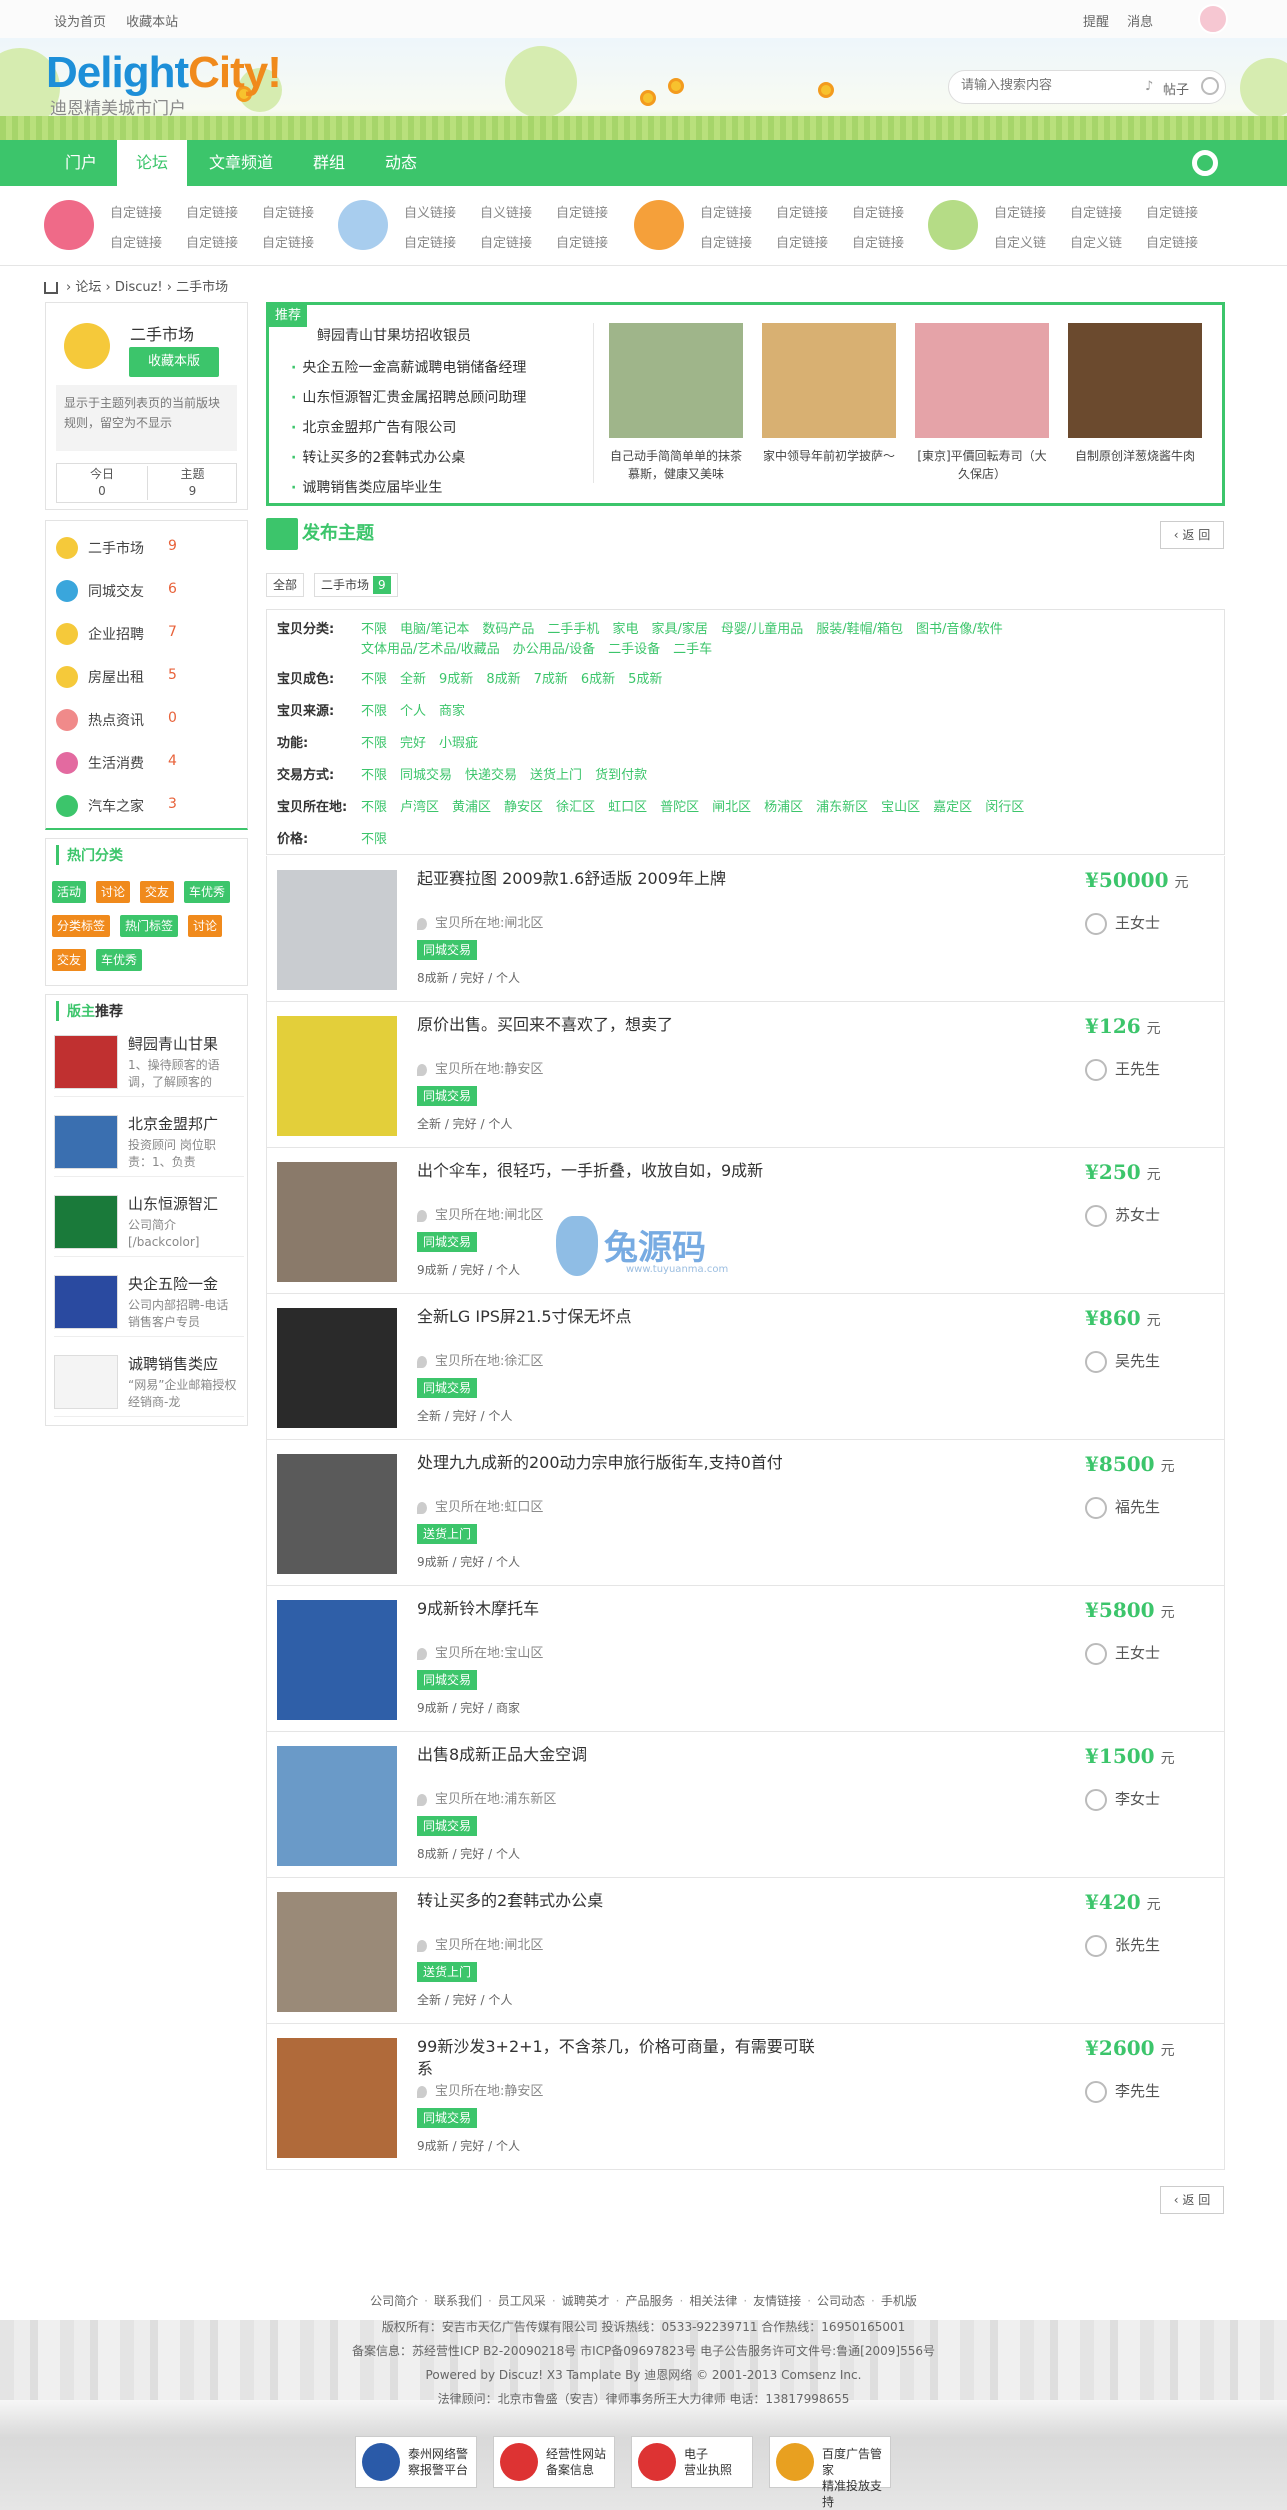 Image resolution: width=1287 pixels, height=2510 pixels. Describe the element at coordinates (783, 807) in the screenshot. I see `filter-option: 杨浦区` at that location.